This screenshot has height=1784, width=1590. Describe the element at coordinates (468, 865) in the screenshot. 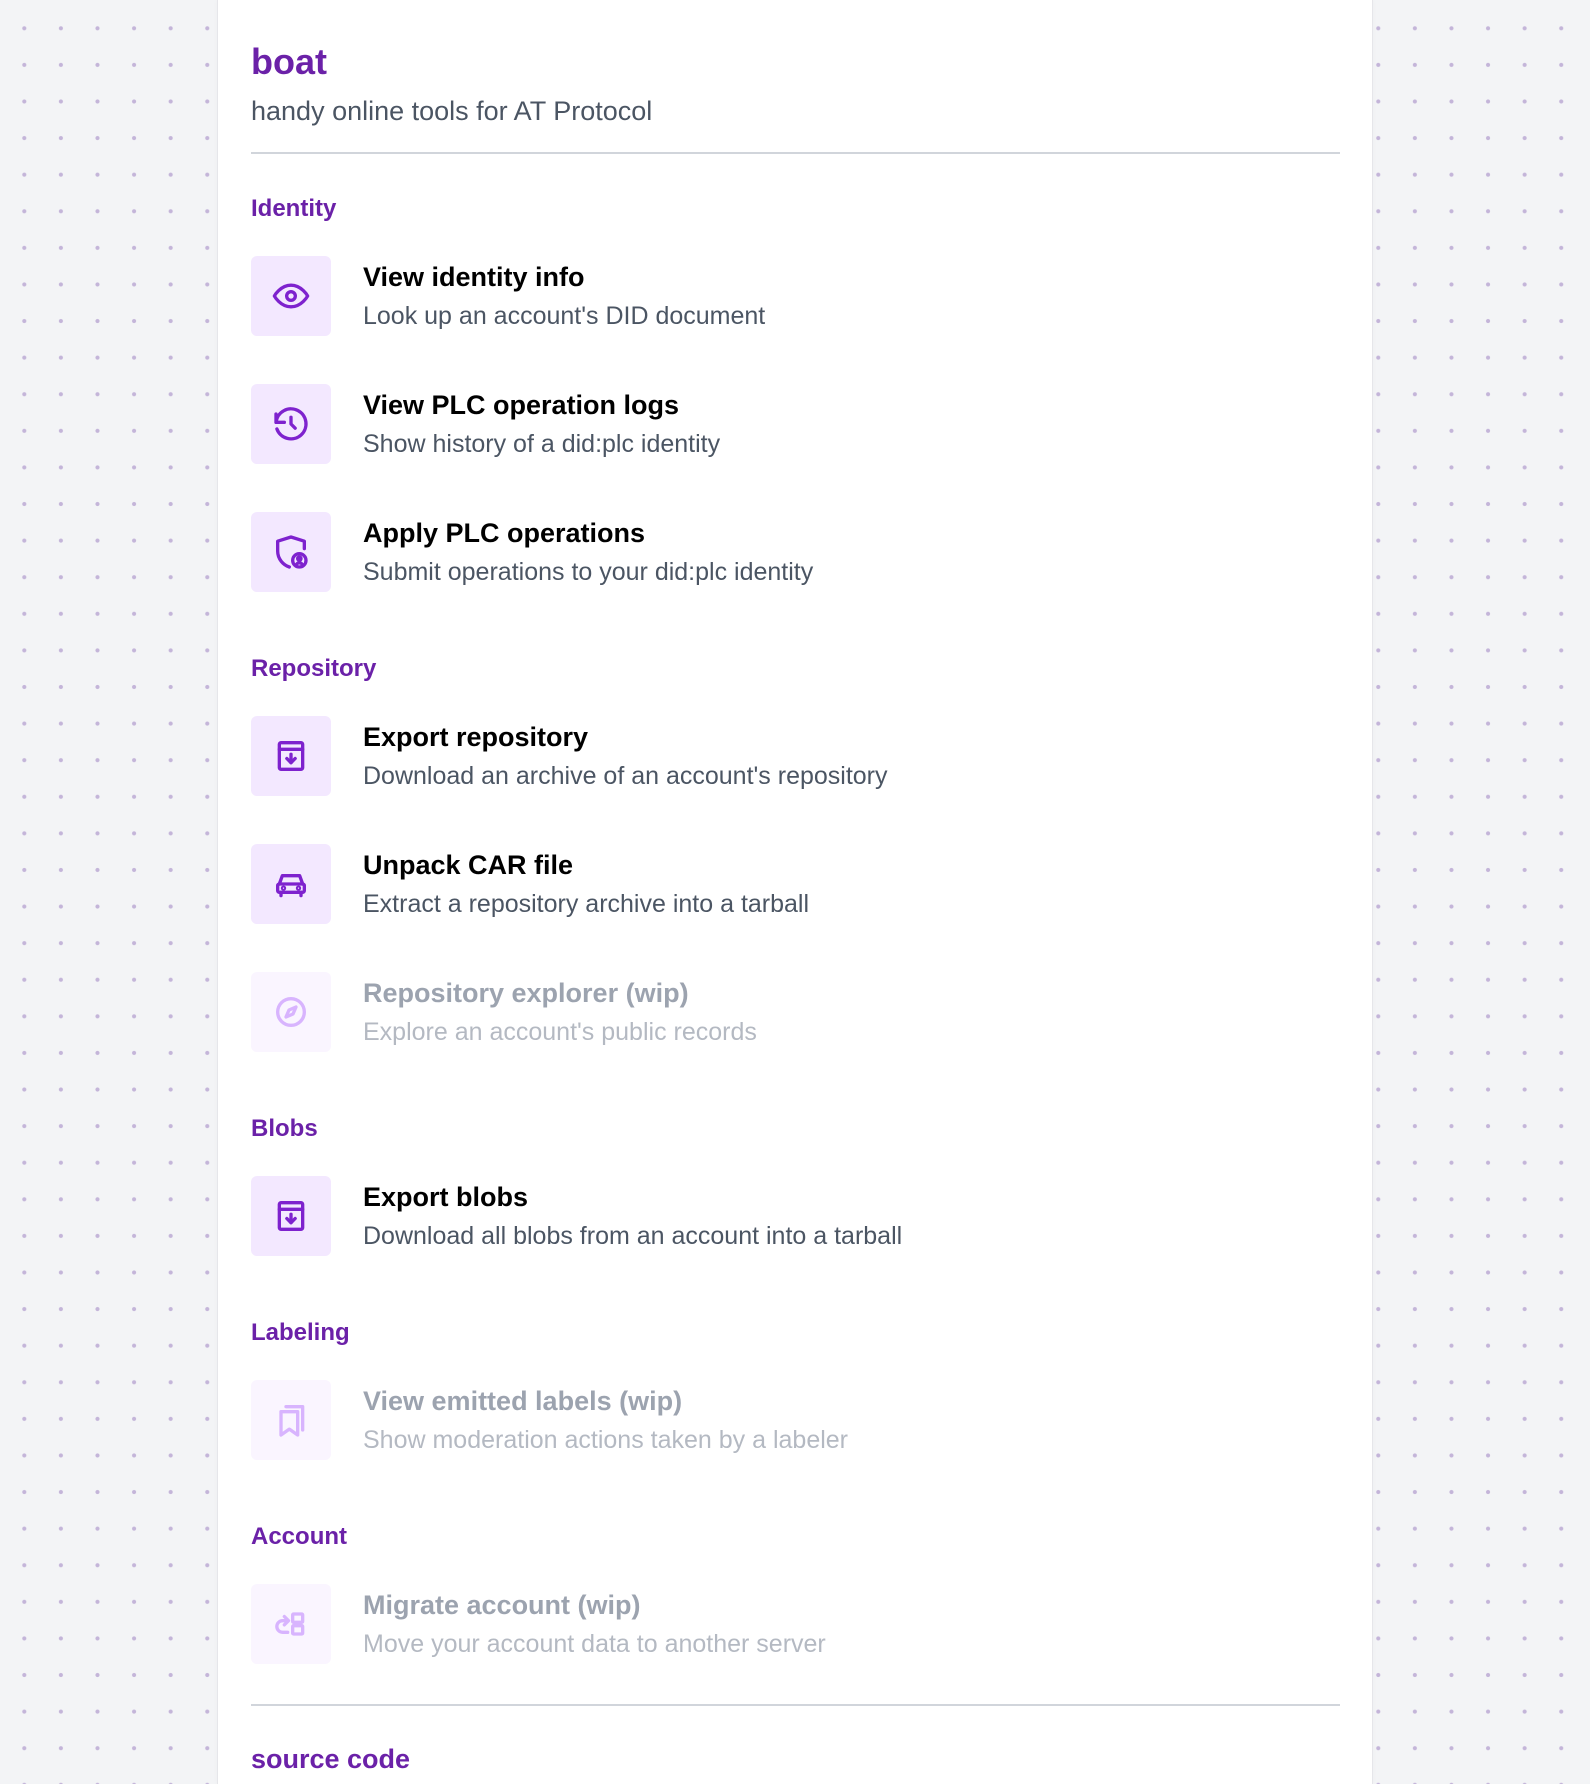

I see `tool-name: Unpack CAR file` at that location.